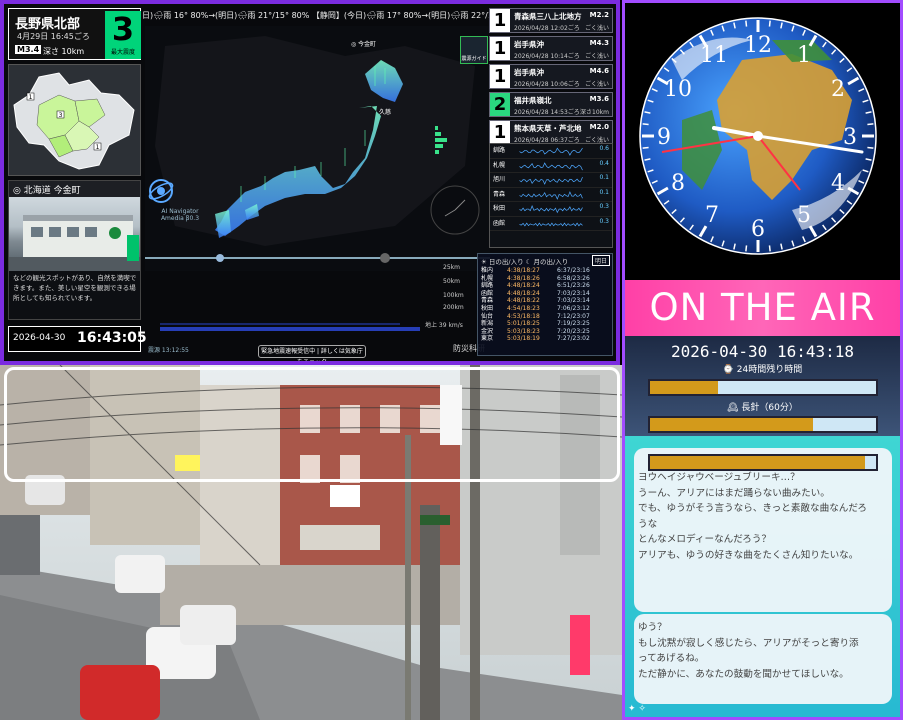 This screenshot has width=903, height=720. I want to click on moon-times: 6:37/23:16, so click(573, 270).